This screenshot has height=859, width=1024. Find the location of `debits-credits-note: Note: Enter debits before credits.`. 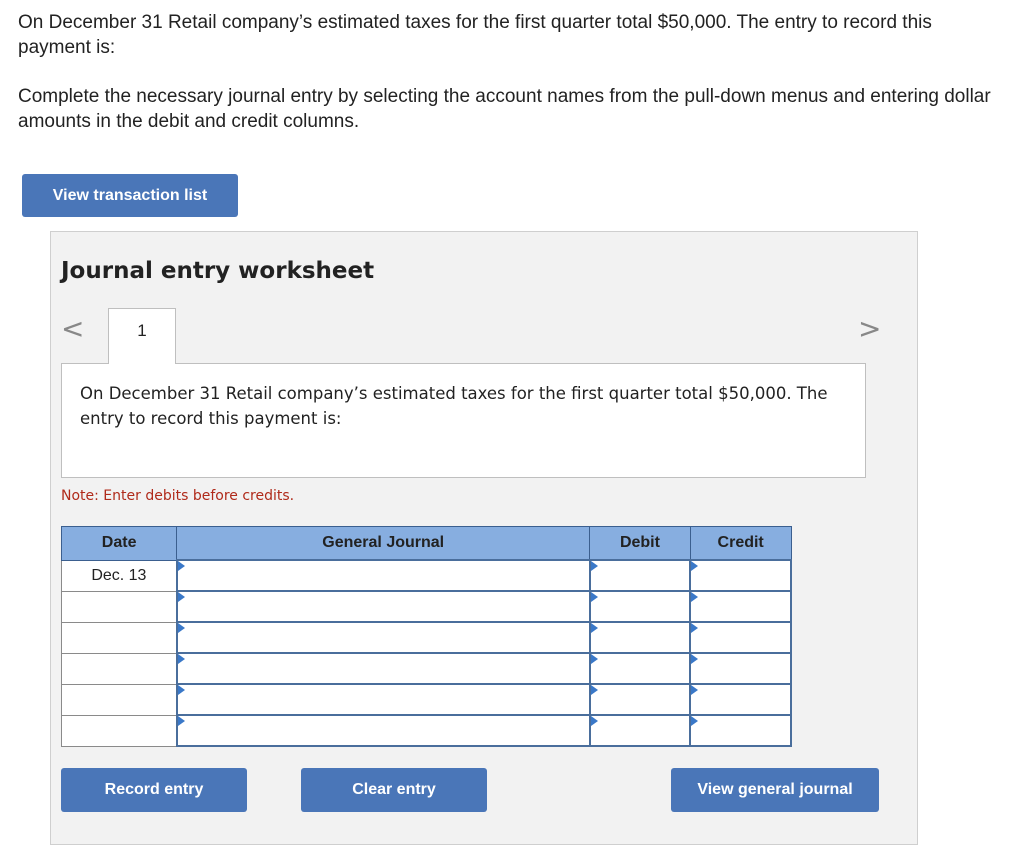

debits-credits-note: Note: Enter debits before credits. is located at coordinates (178, 496).